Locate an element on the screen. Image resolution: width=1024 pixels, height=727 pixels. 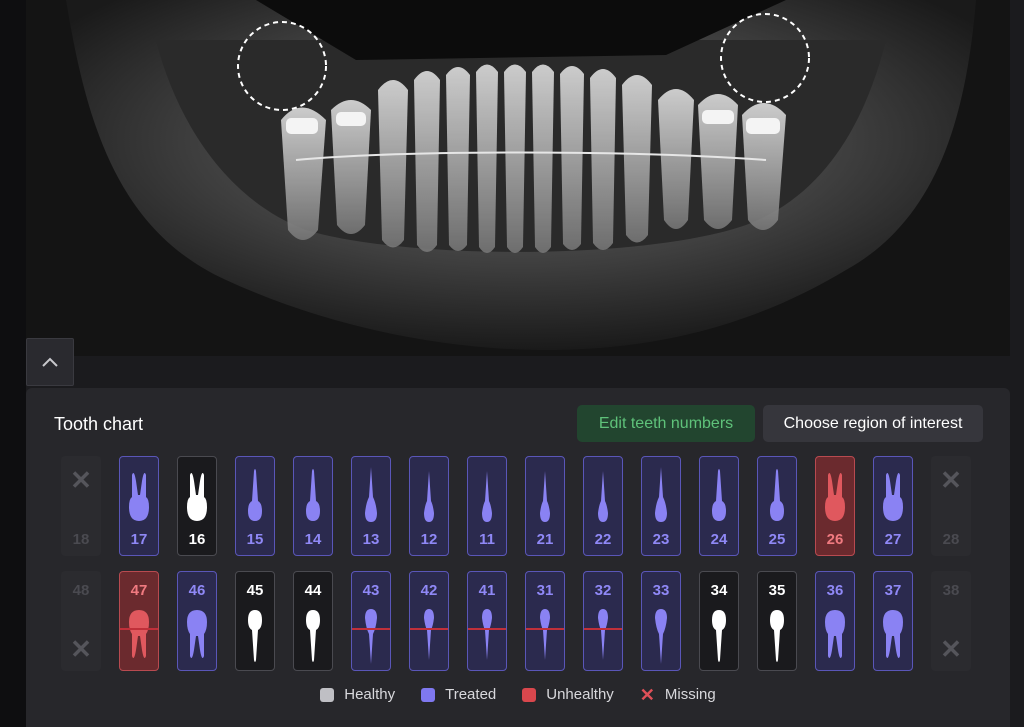
tooth-14: 14 is located at coordinates (313, 506).